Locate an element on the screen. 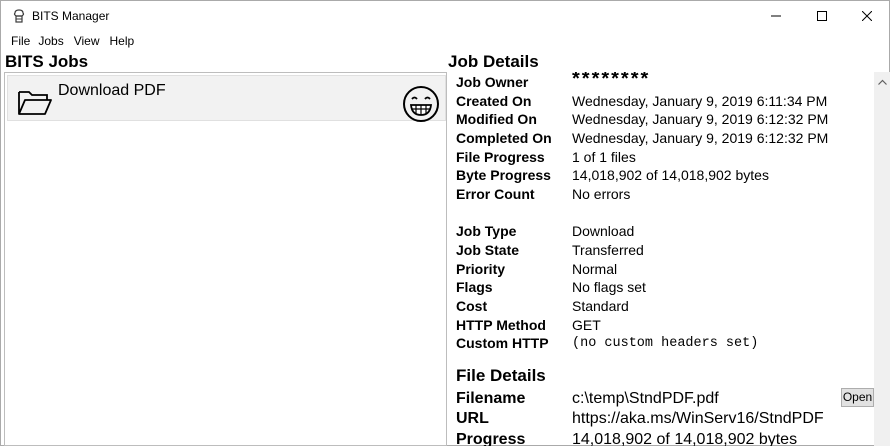 The image size is (890, 446). smiley-icon is located at coordinates (421, 104).